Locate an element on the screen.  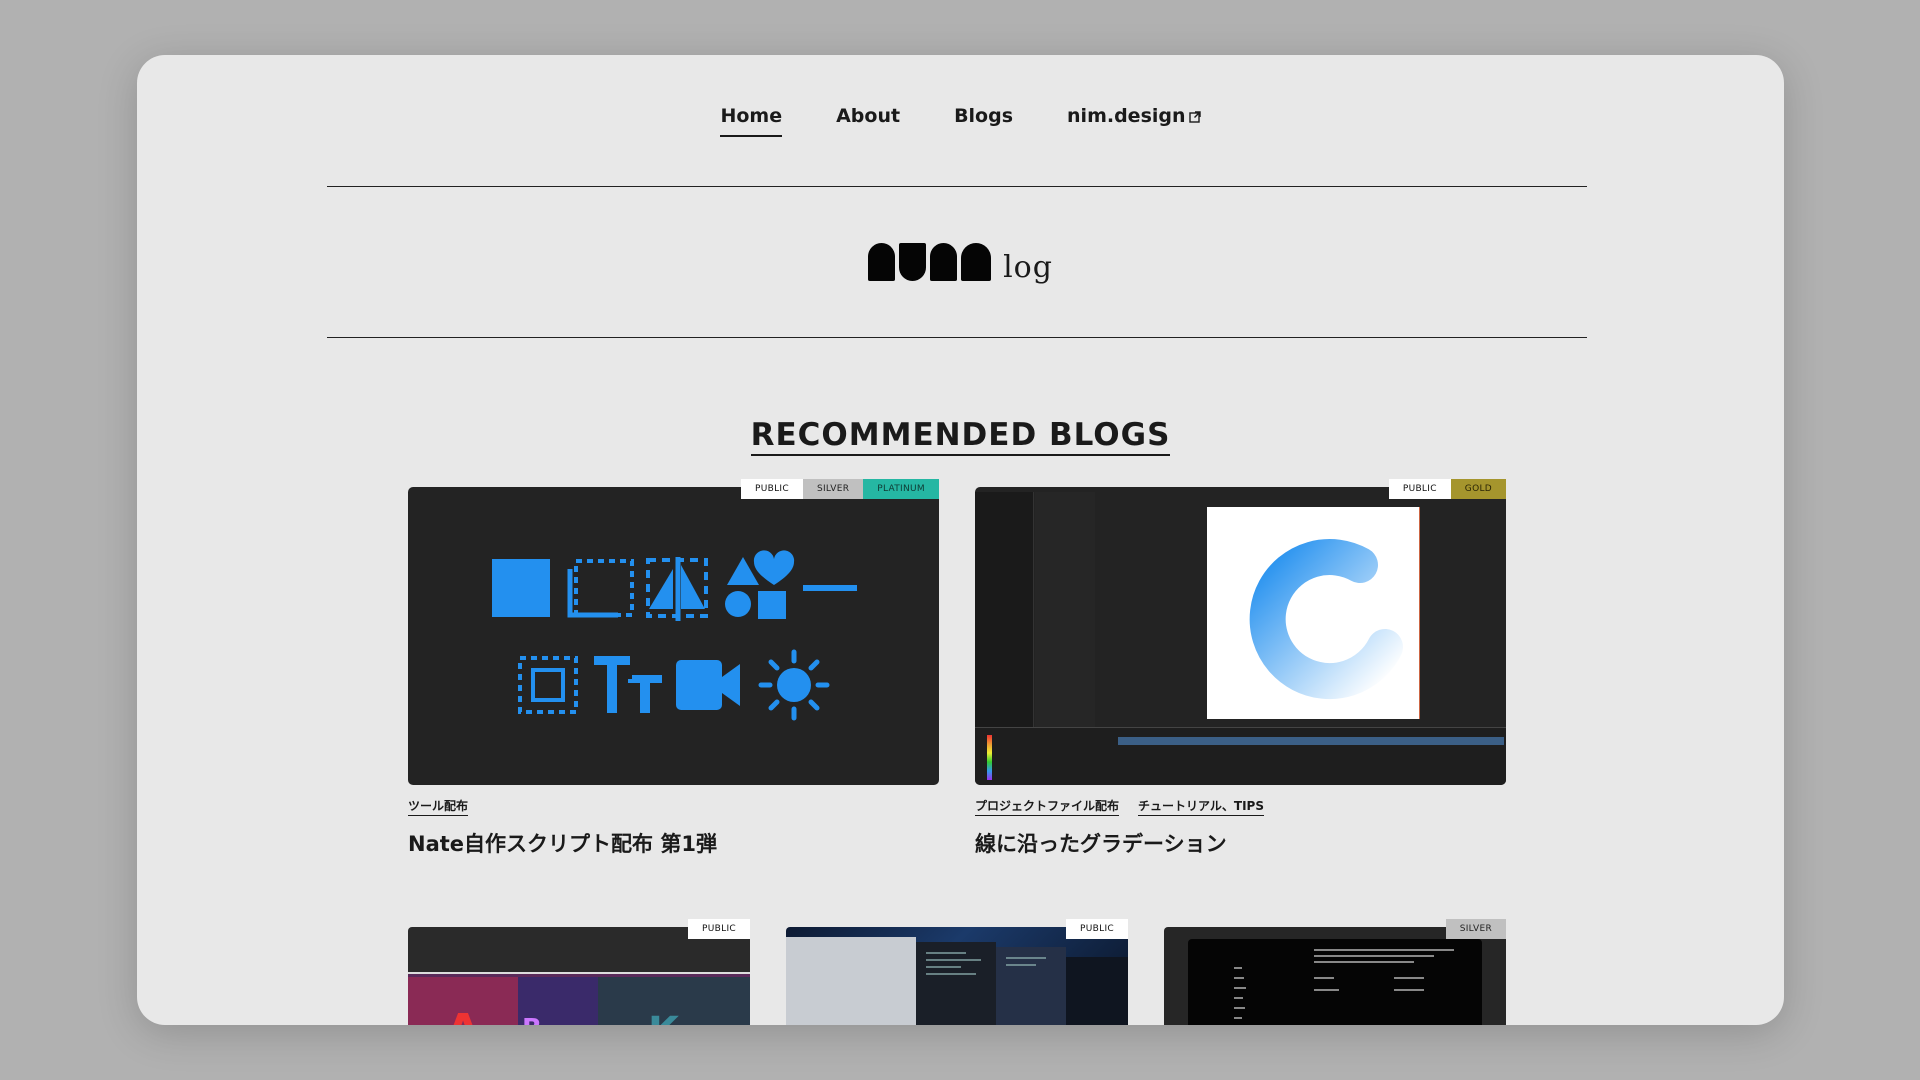
nav-home: Home is located at coordinates (751, 121).